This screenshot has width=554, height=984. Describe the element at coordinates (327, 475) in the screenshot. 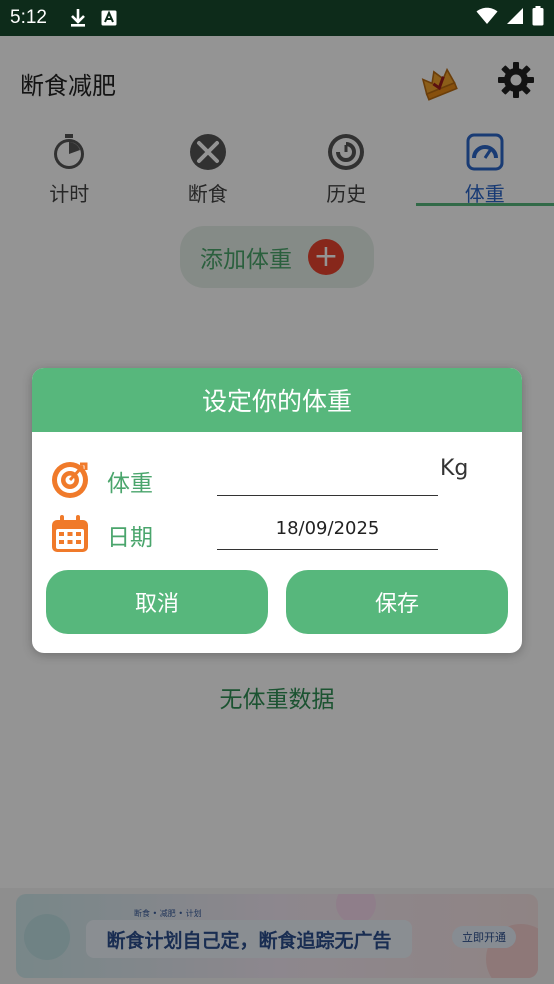

I see `weight-input` at that location.